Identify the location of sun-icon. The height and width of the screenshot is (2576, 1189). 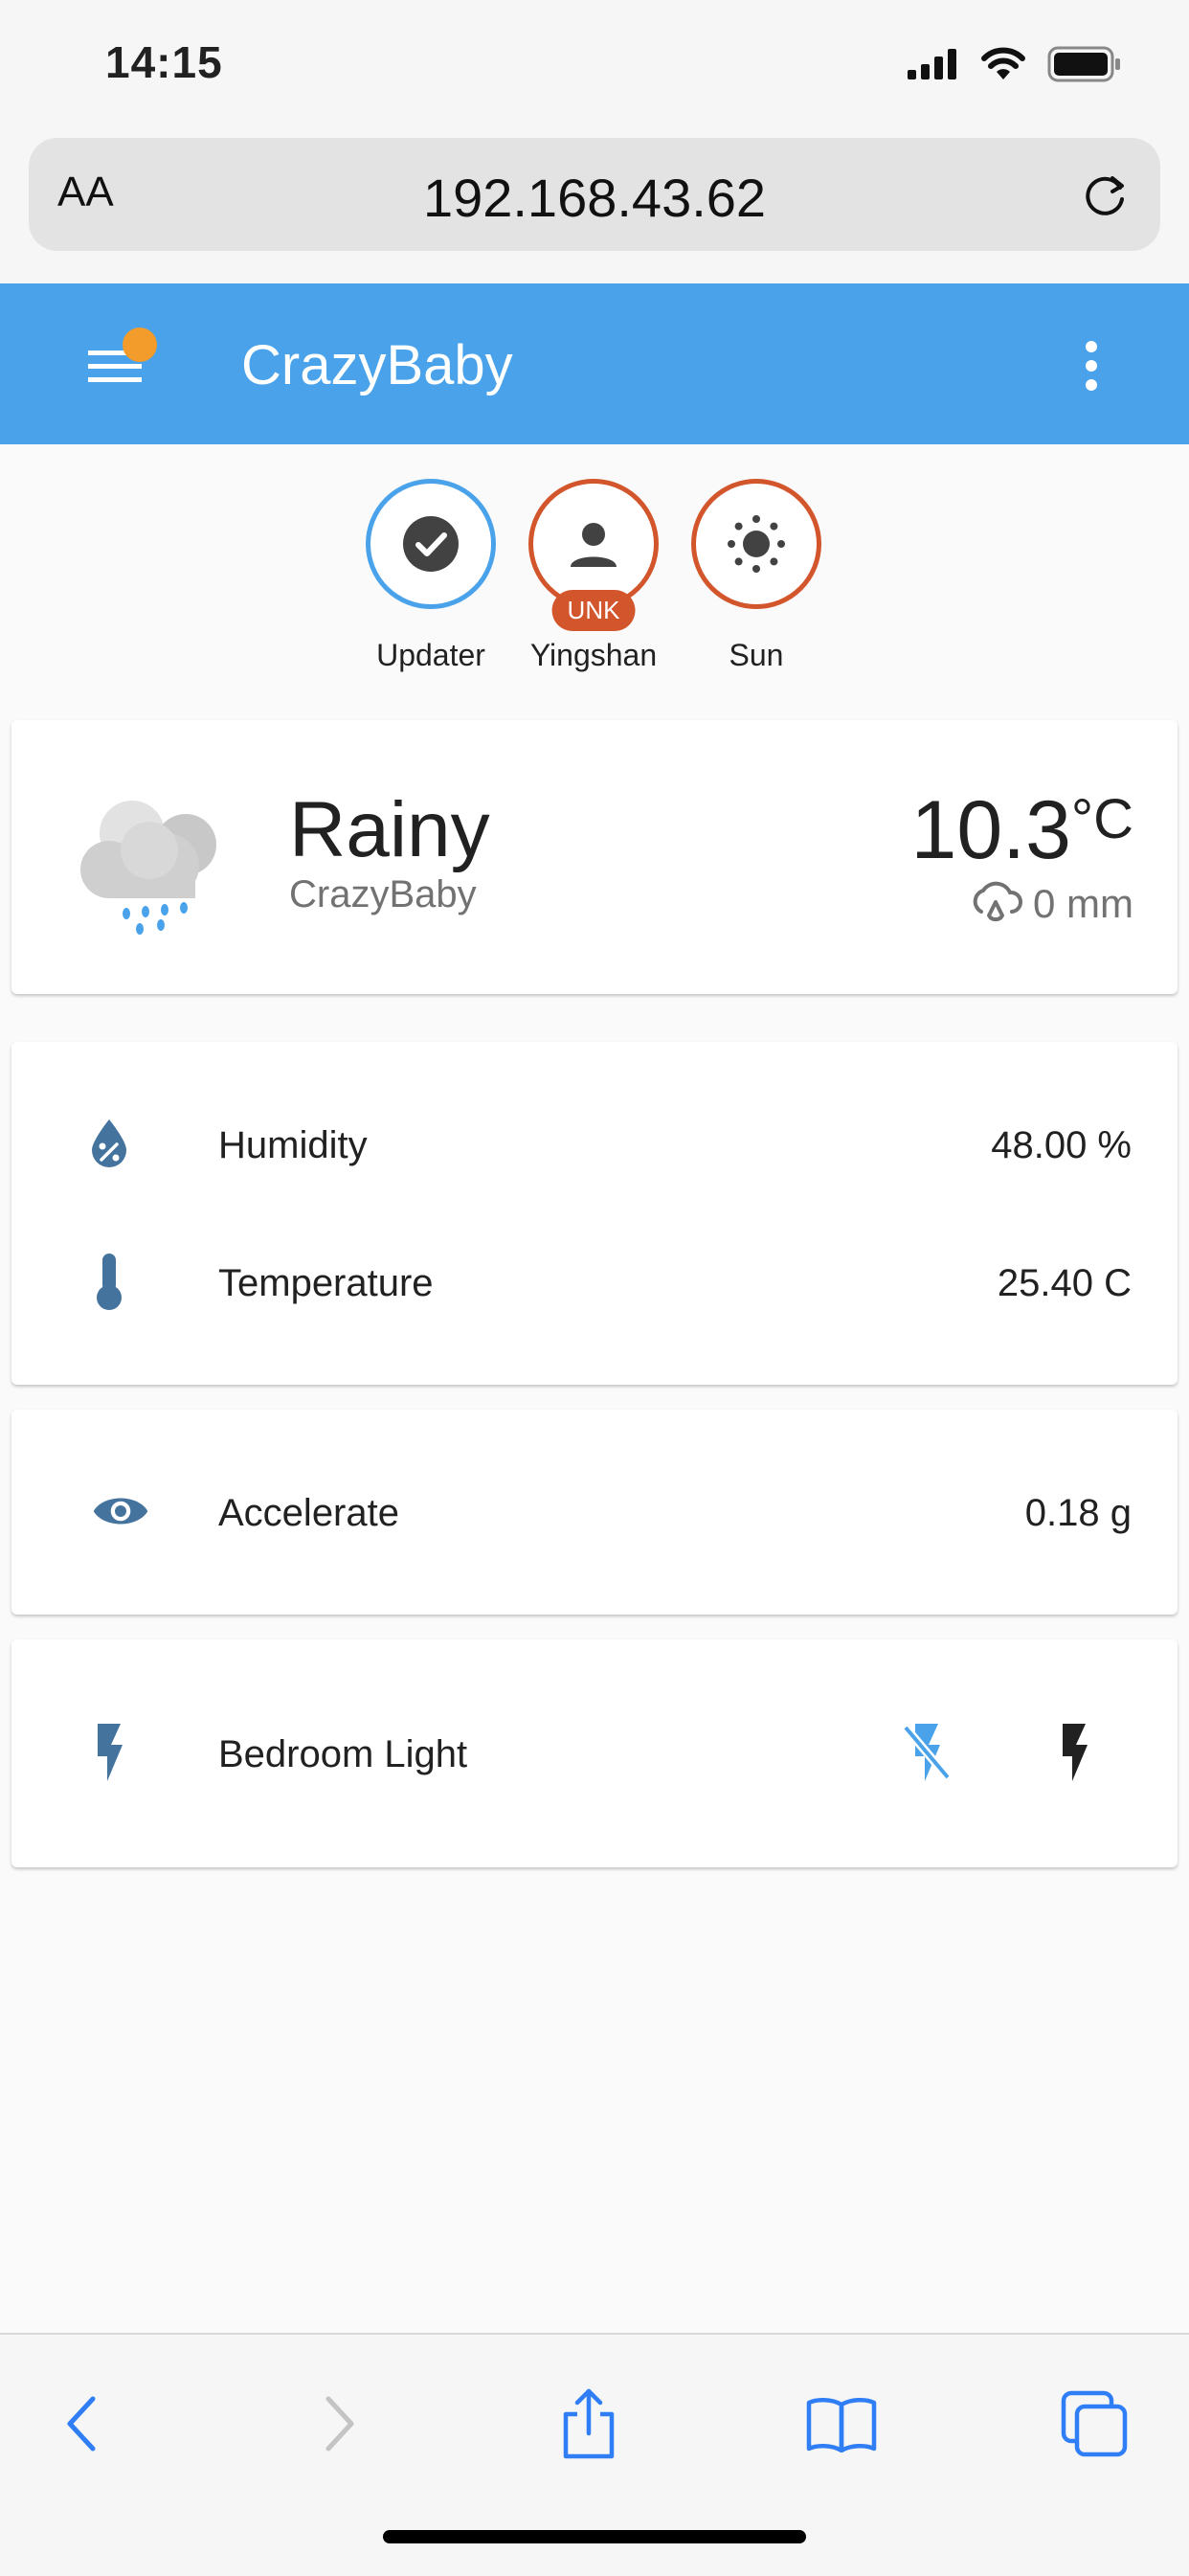
(756, 544).